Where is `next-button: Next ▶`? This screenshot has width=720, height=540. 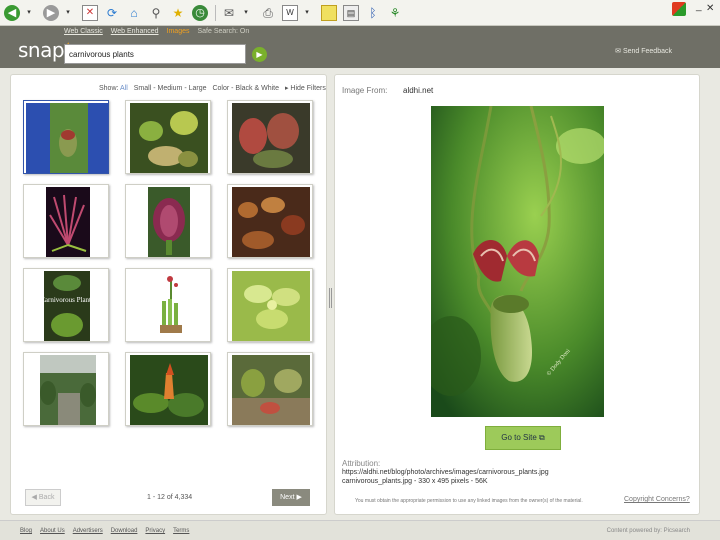 next-button: Next ▶ is located at coordinates (291, 497).